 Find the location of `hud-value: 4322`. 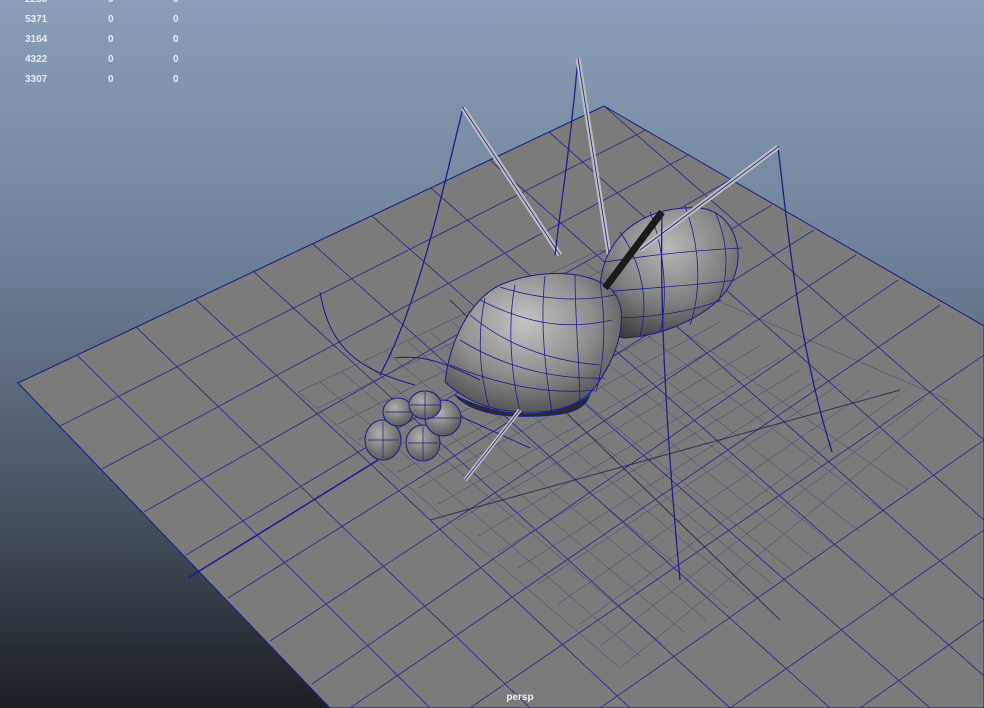

hud-value: 4322 is located at coordinates (36, 59).